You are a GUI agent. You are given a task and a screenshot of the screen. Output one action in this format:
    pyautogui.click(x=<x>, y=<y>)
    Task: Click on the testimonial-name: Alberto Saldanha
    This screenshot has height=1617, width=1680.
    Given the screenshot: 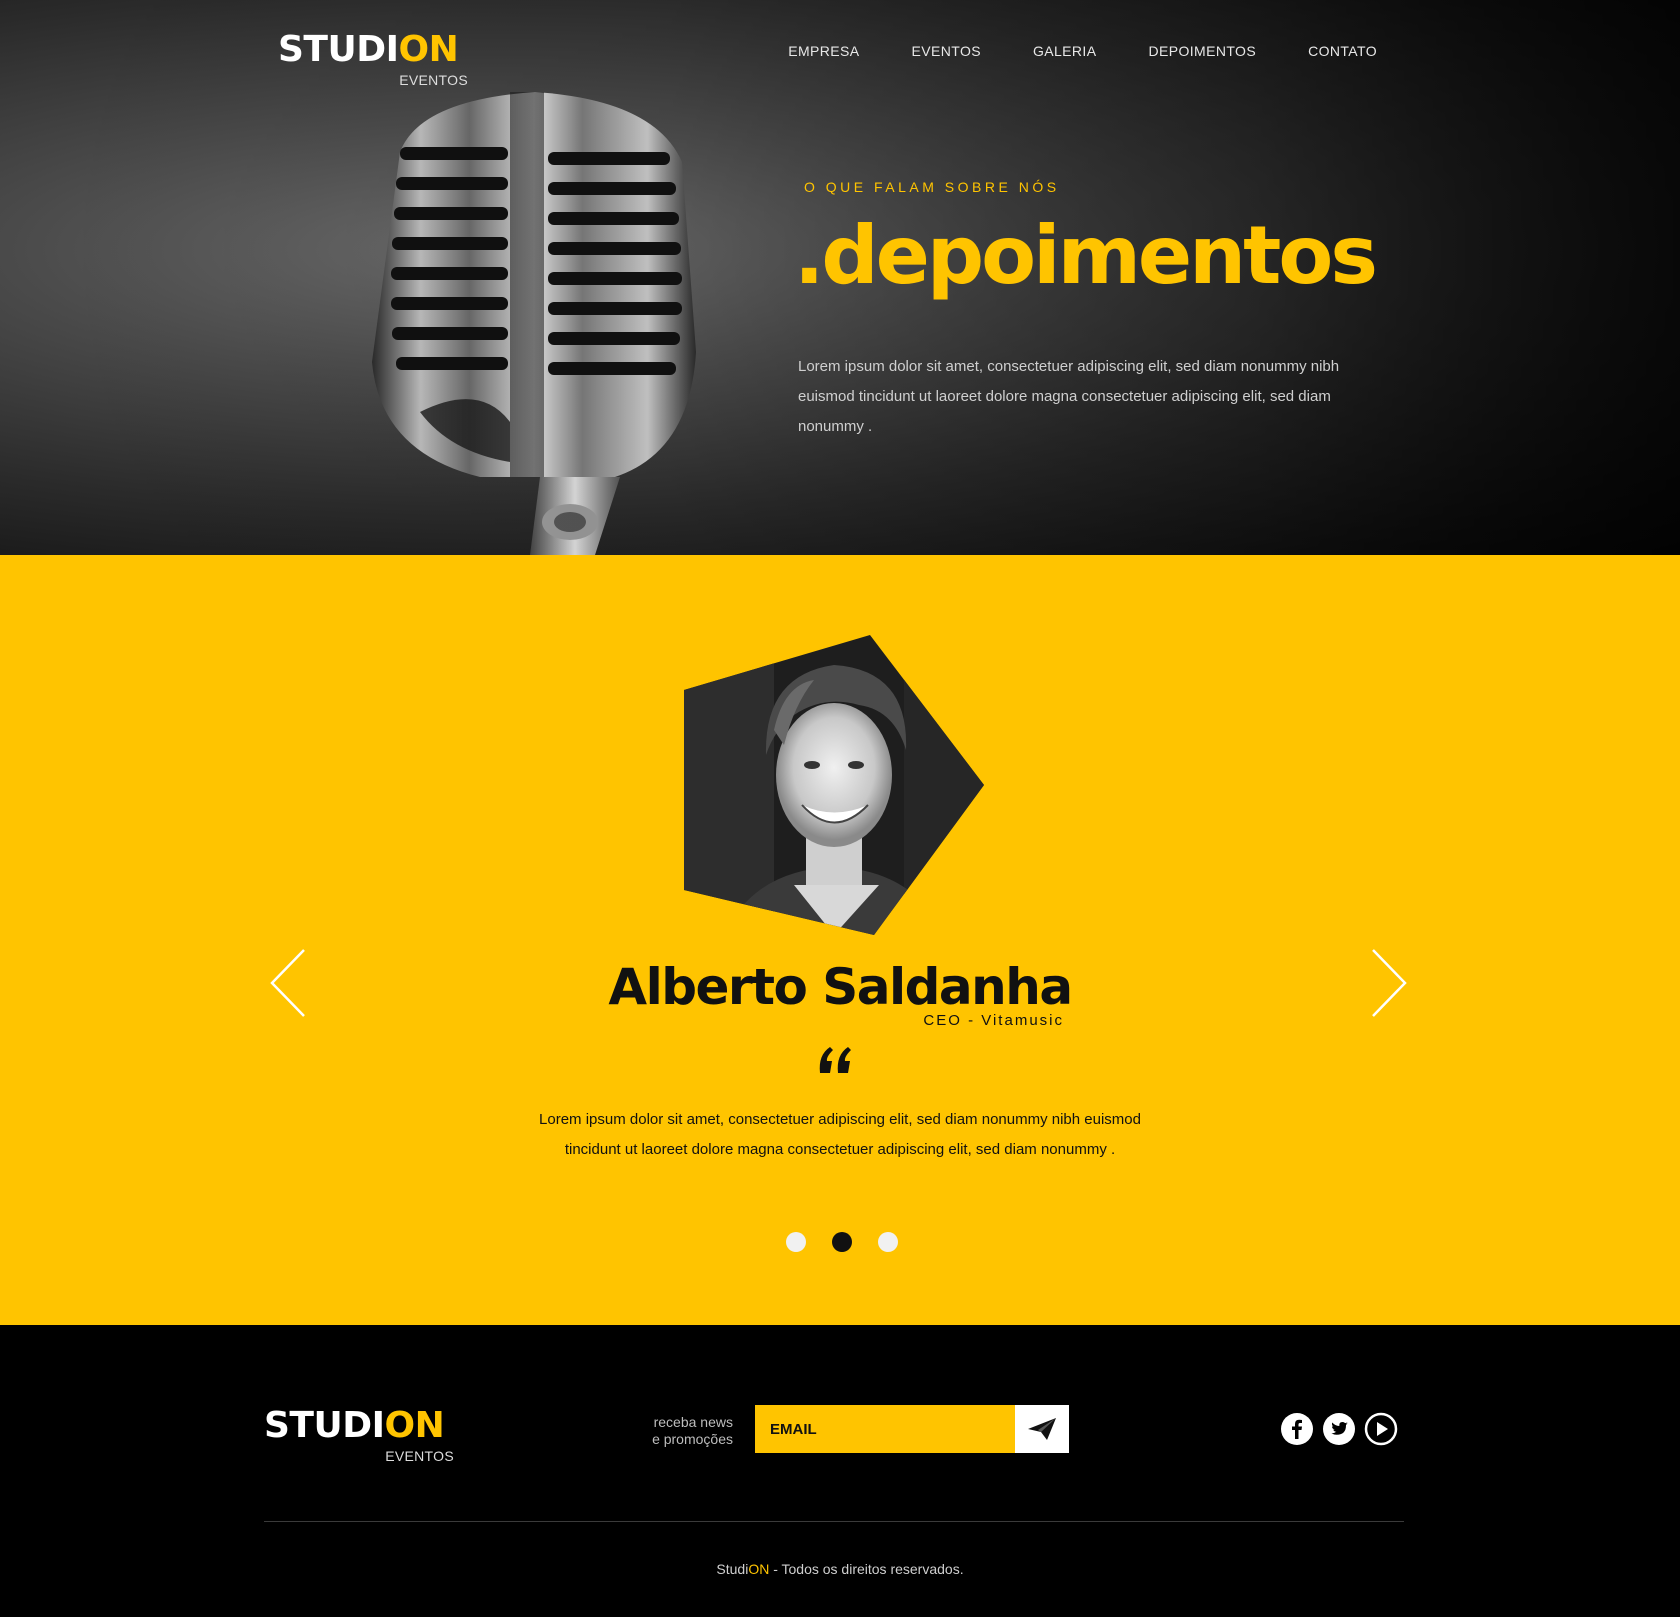 What is the action you would take?
    pyautogui.click(x=840, y=987)
    